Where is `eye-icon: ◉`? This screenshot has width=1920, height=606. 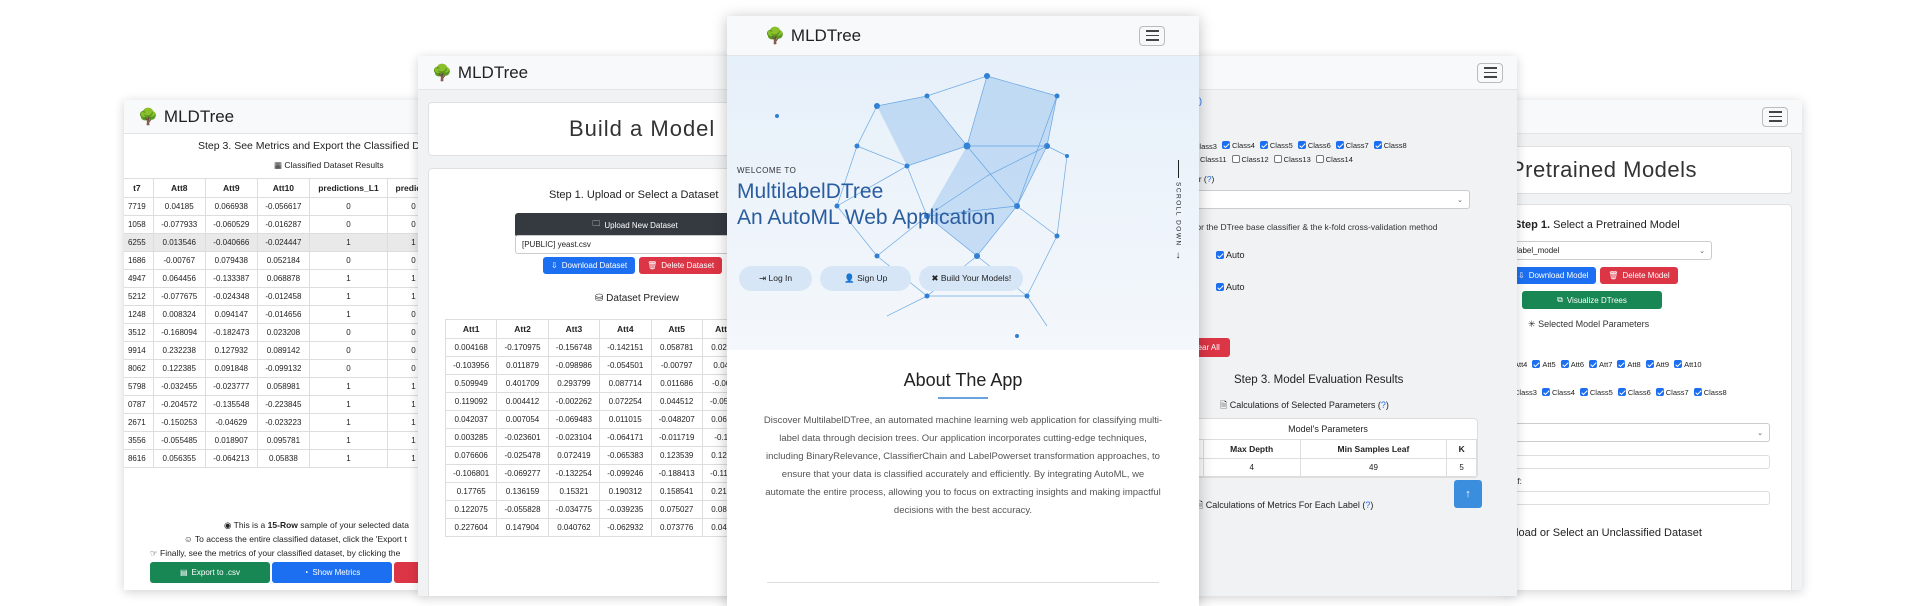 eye-icon: ◉ is located at coordinates (228, 525).